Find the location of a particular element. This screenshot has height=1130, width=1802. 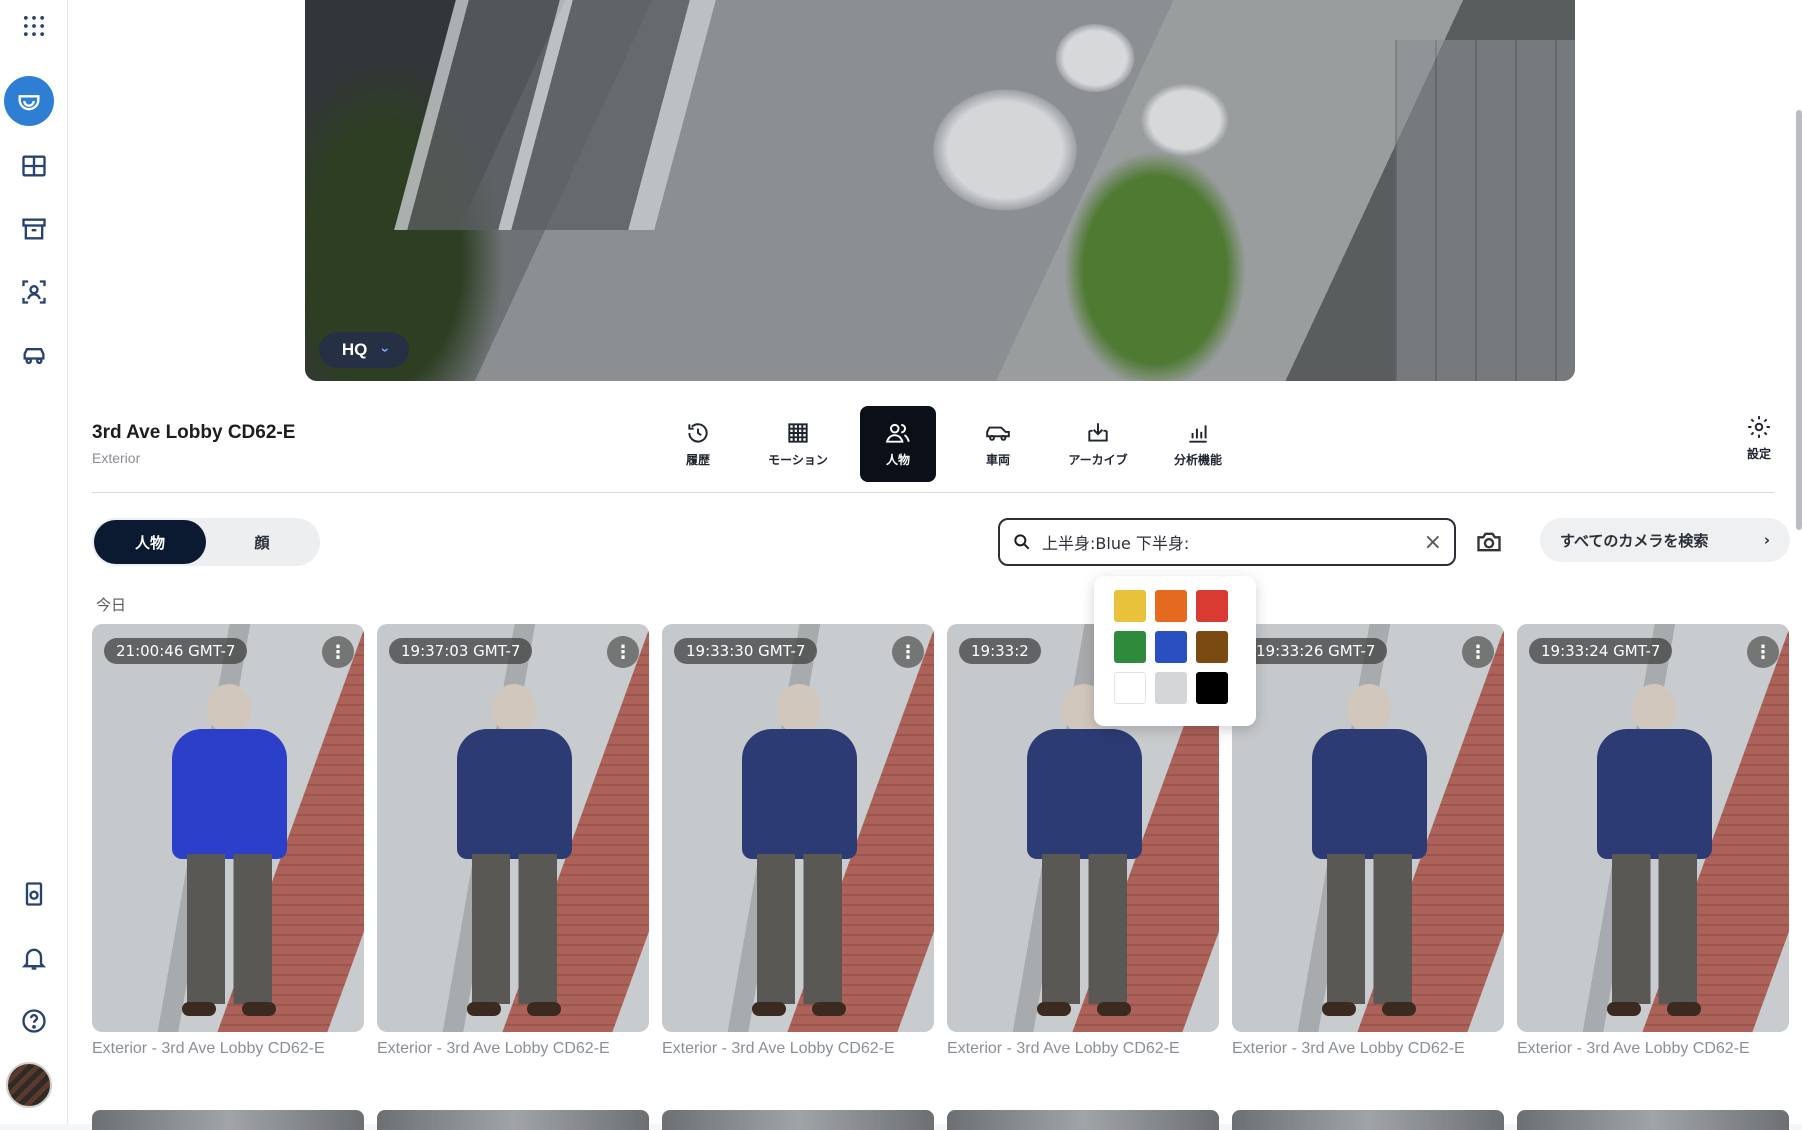

search-box: × is located at coordinates (1227, 542).